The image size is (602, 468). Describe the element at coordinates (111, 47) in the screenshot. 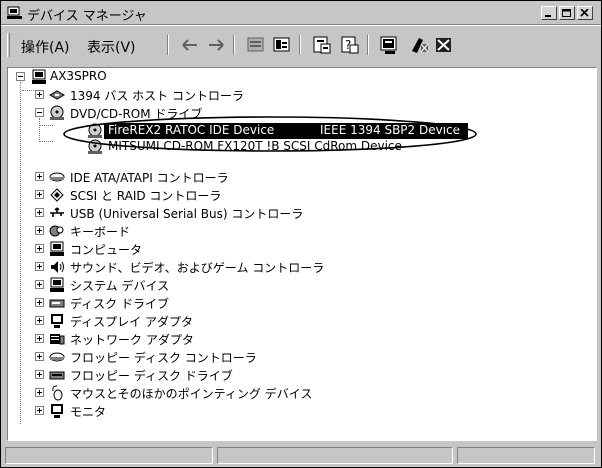

I see `menu-view: 表示(V)` at that location.